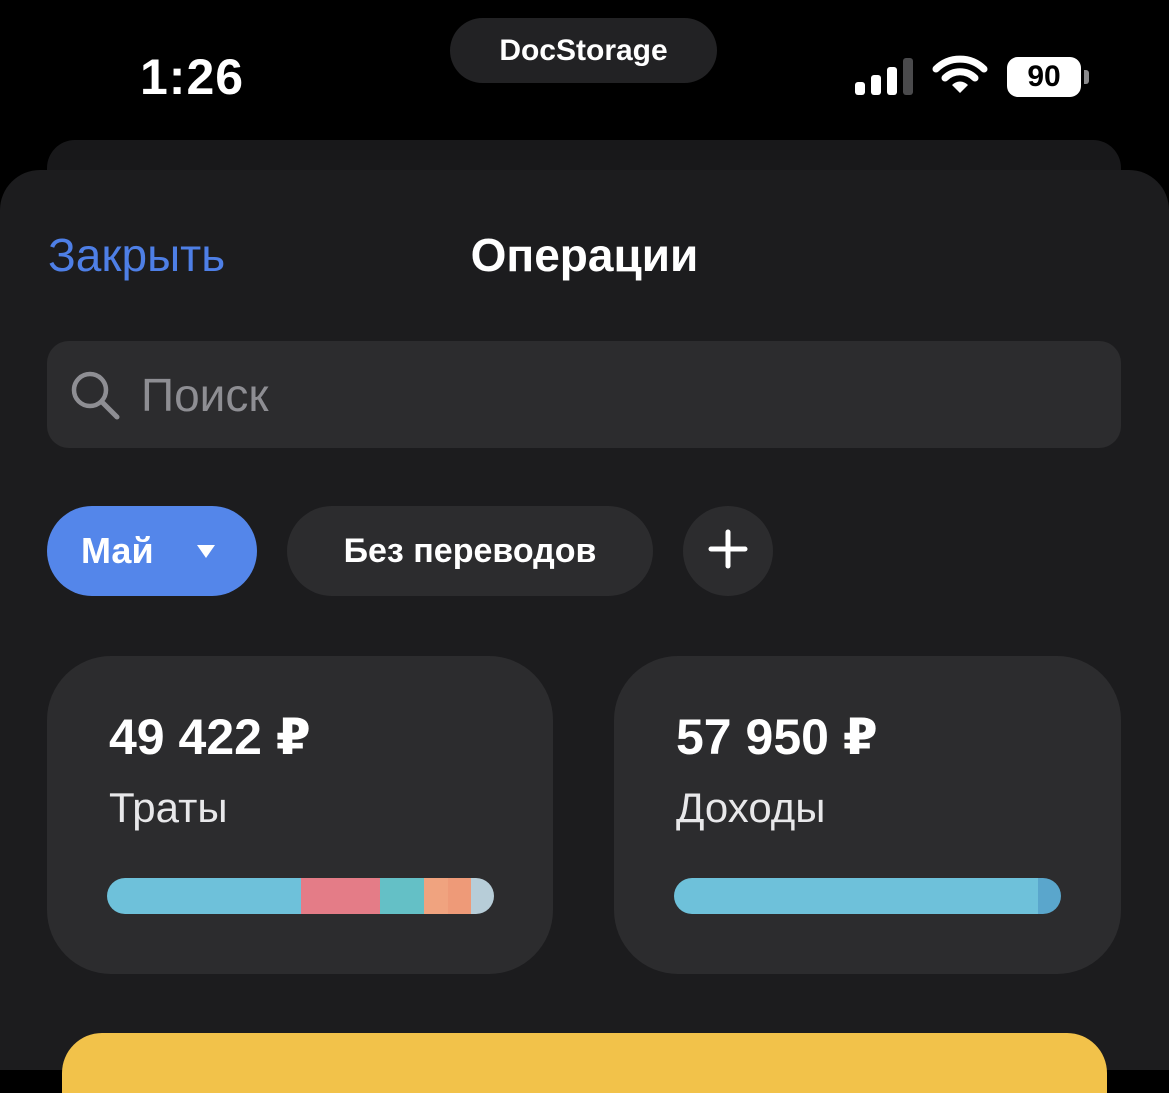  I want to click on search-icon, so click(95, 395).